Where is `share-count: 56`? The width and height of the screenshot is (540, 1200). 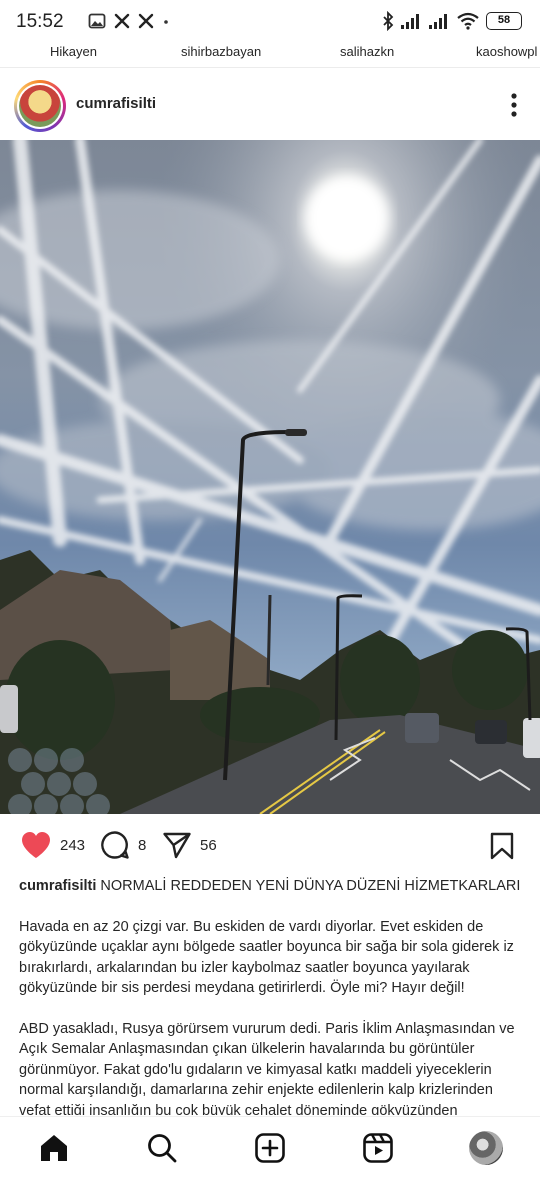 share-count: 56 is located at coordinates (208, 845).